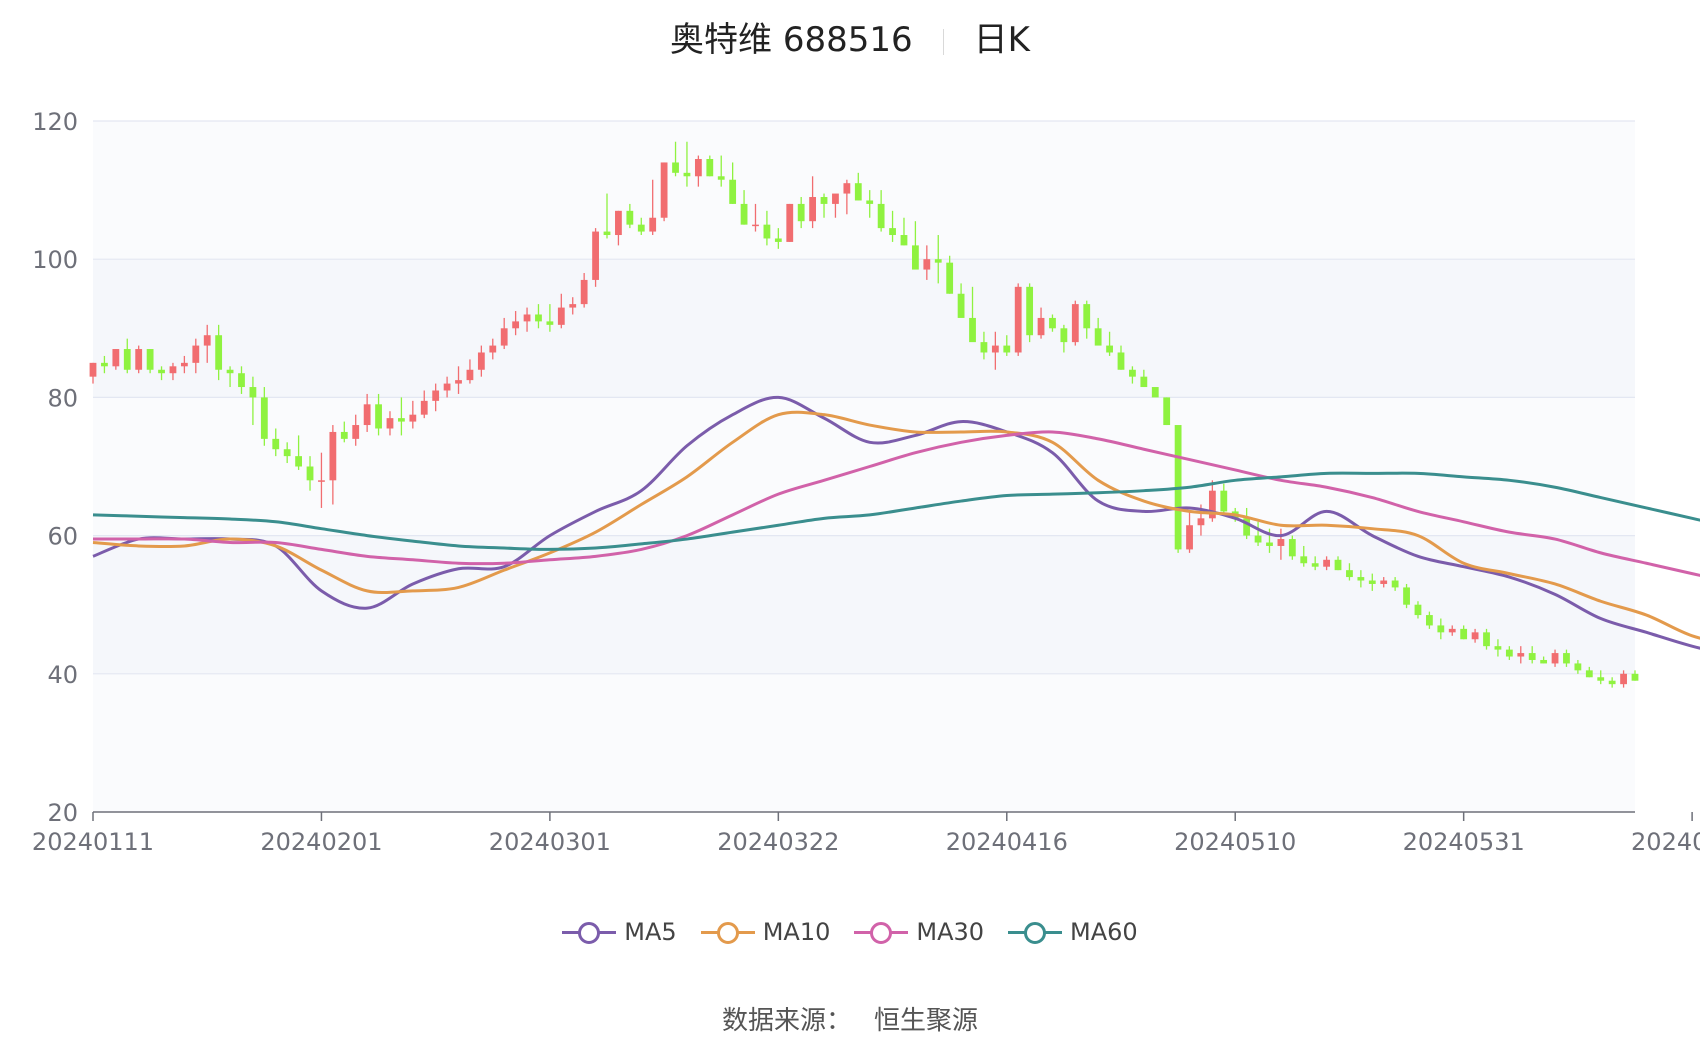 The width and height of the screenshot is (1700, 1037). What do you see at coordinates (926, 1021) in the screenshot?
I see `source-value: 恒生聚源` at bounding box center [926, 1021].